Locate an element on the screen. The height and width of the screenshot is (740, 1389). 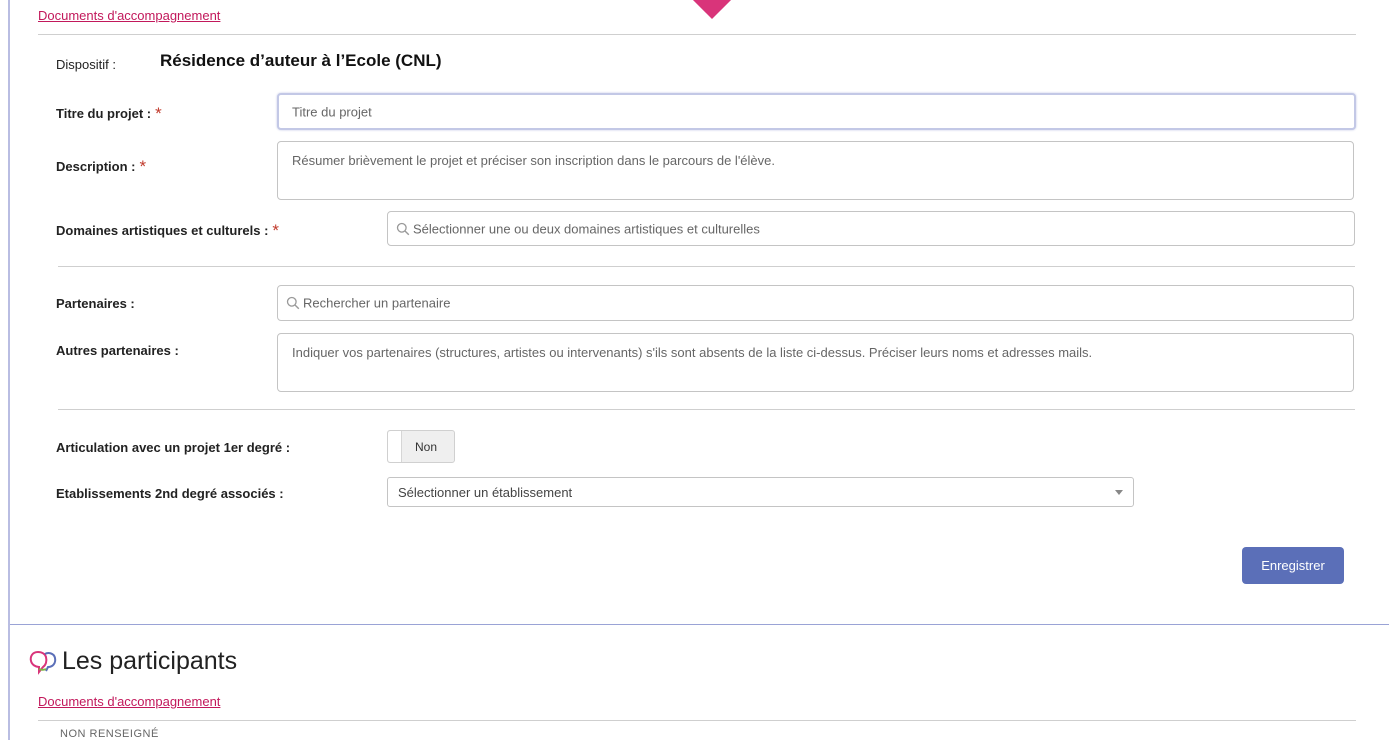
documents-link-participants: Documents d'accompagnement is located at coordinates (129, 701).